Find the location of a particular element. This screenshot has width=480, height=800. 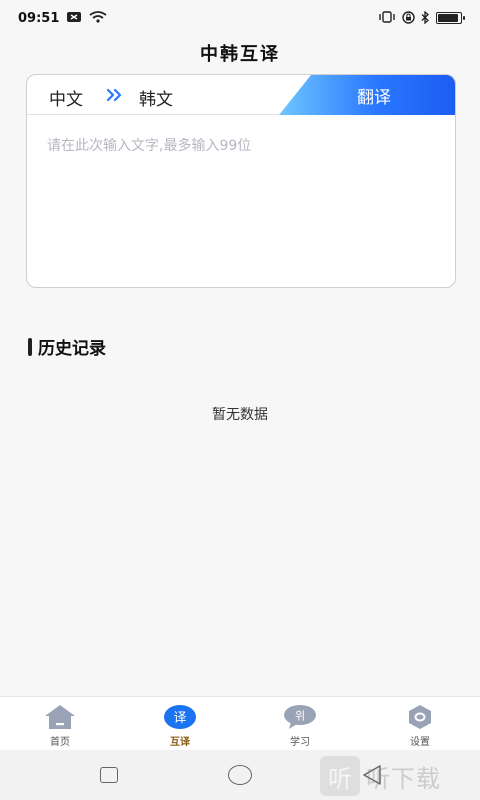

bottom-tab-bar: 首页 译 互译 위 学习 设置 is located at coordinates (240, 723).